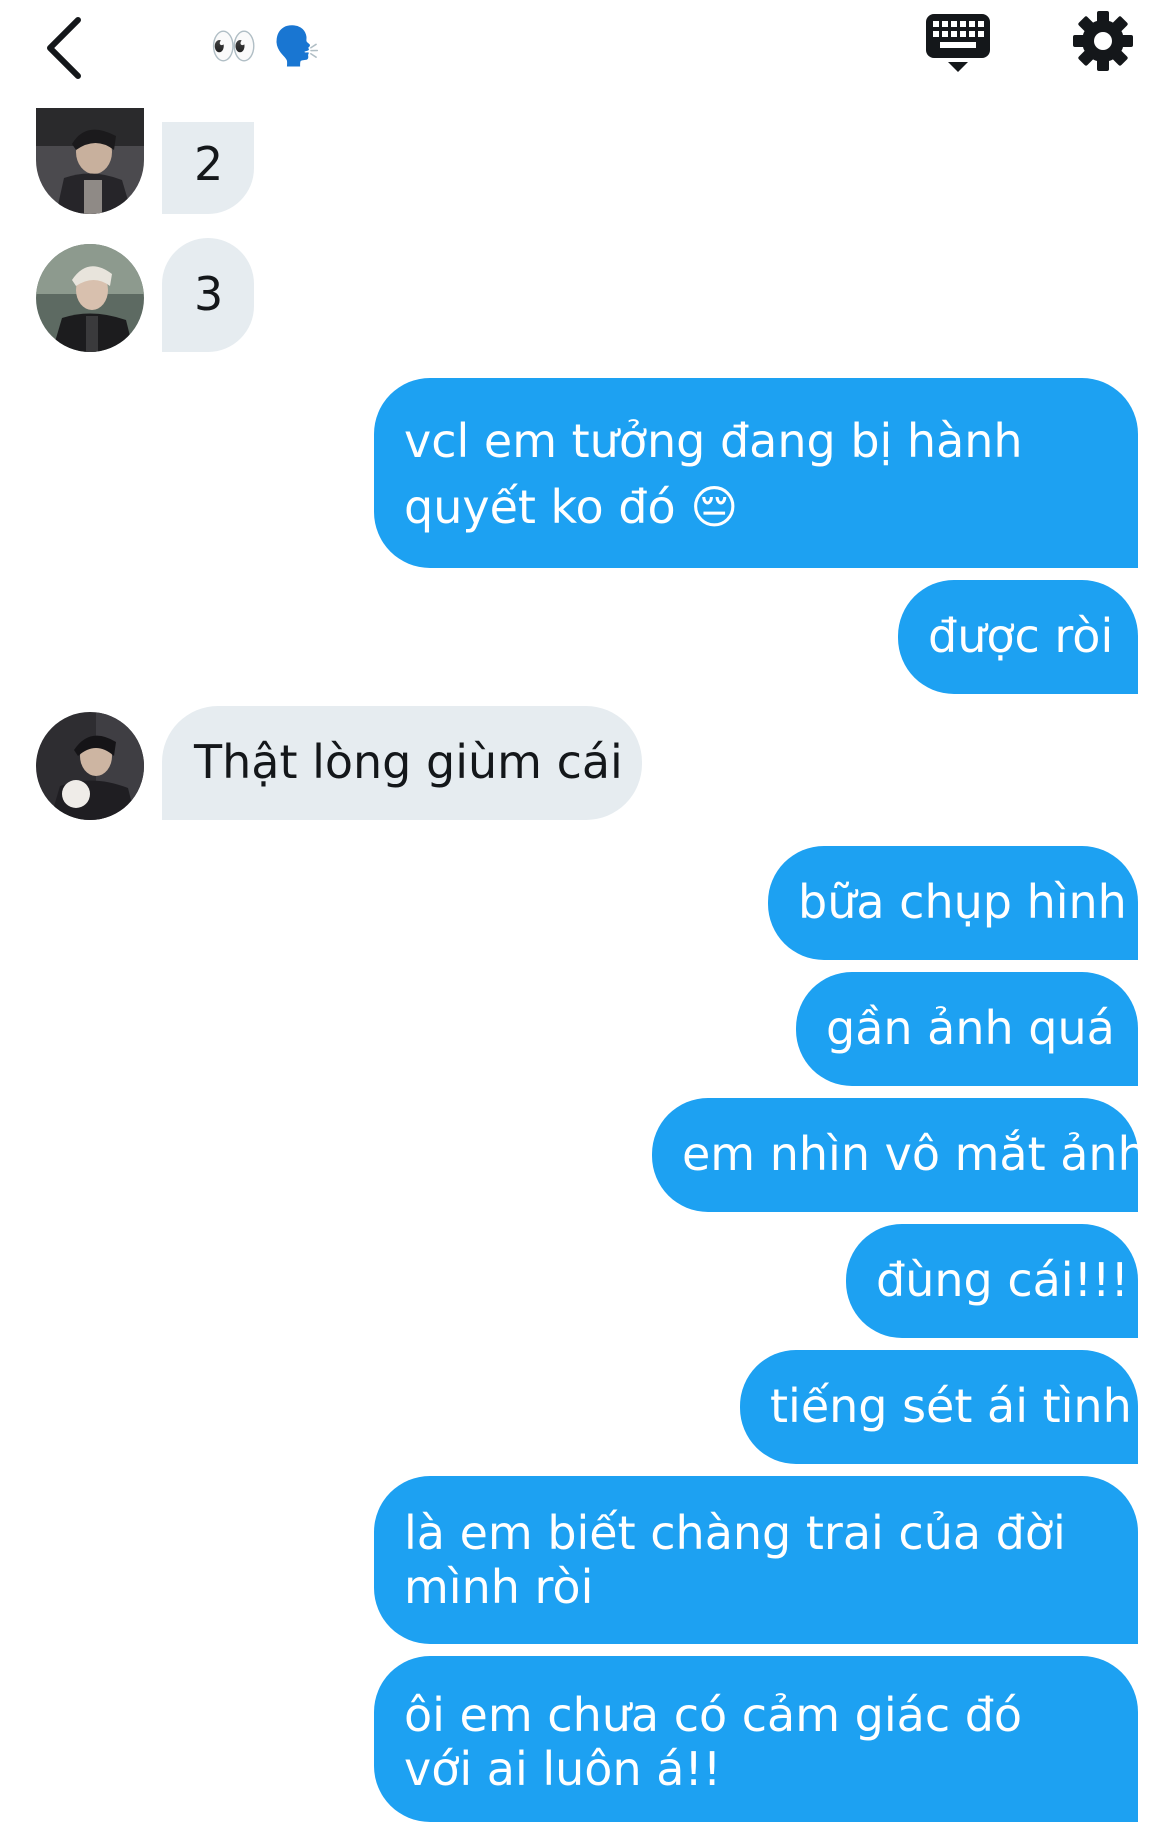 This screenshot has height=1822, width=1170. Describe the element at coordinates (266, 46) in the screenshot. I see `conversation-title: 👀 🗣️` at that location.